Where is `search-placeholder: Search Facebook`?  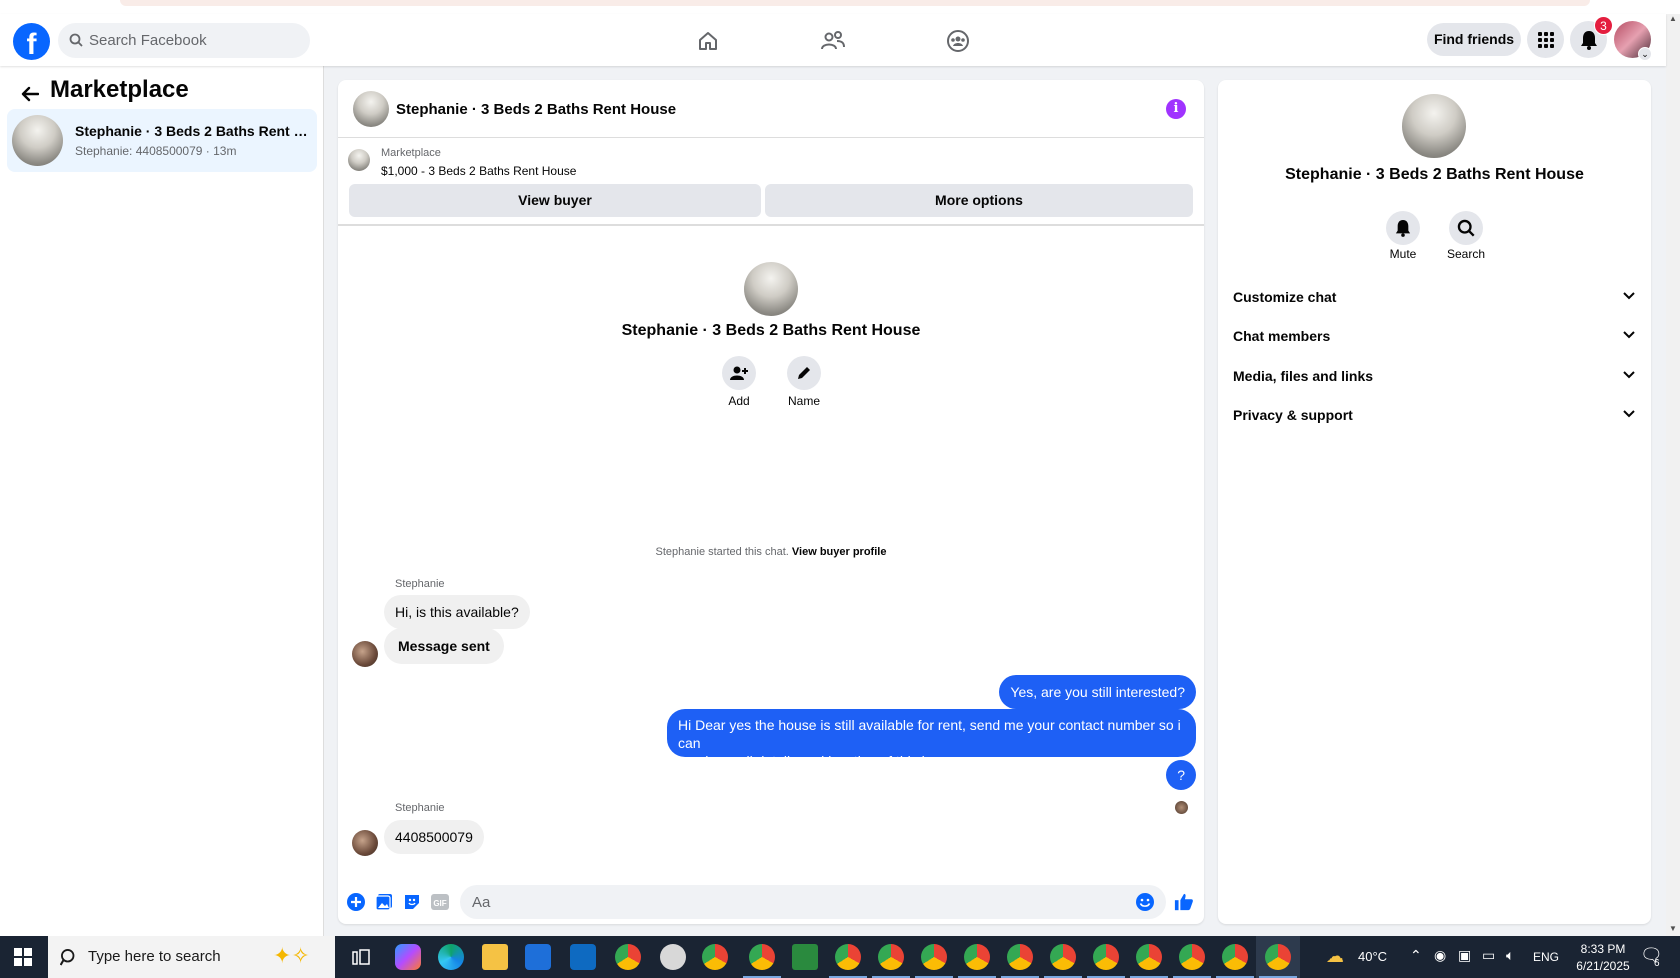
search-placeholder: Search Facebook is located at coordinates (148, 40).